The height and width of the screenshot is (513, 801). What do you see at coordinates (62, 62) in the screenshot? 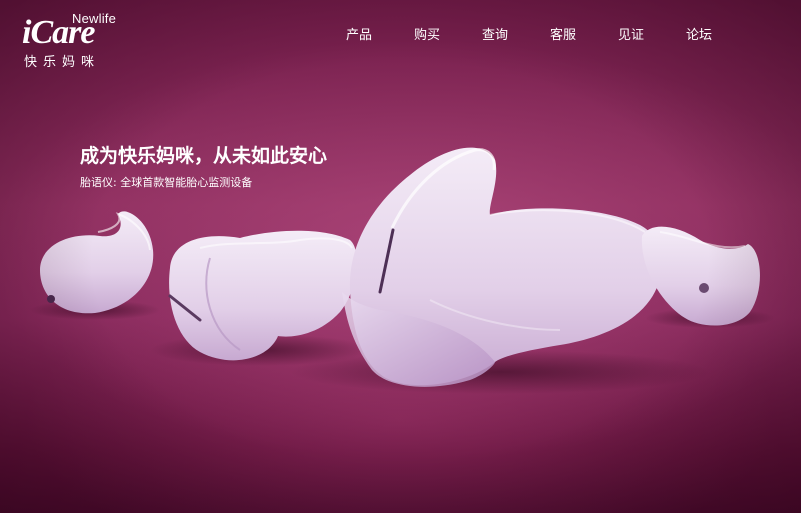
I see `logo-tagline: 快乐妈咪` at bounding box center [62, 62].